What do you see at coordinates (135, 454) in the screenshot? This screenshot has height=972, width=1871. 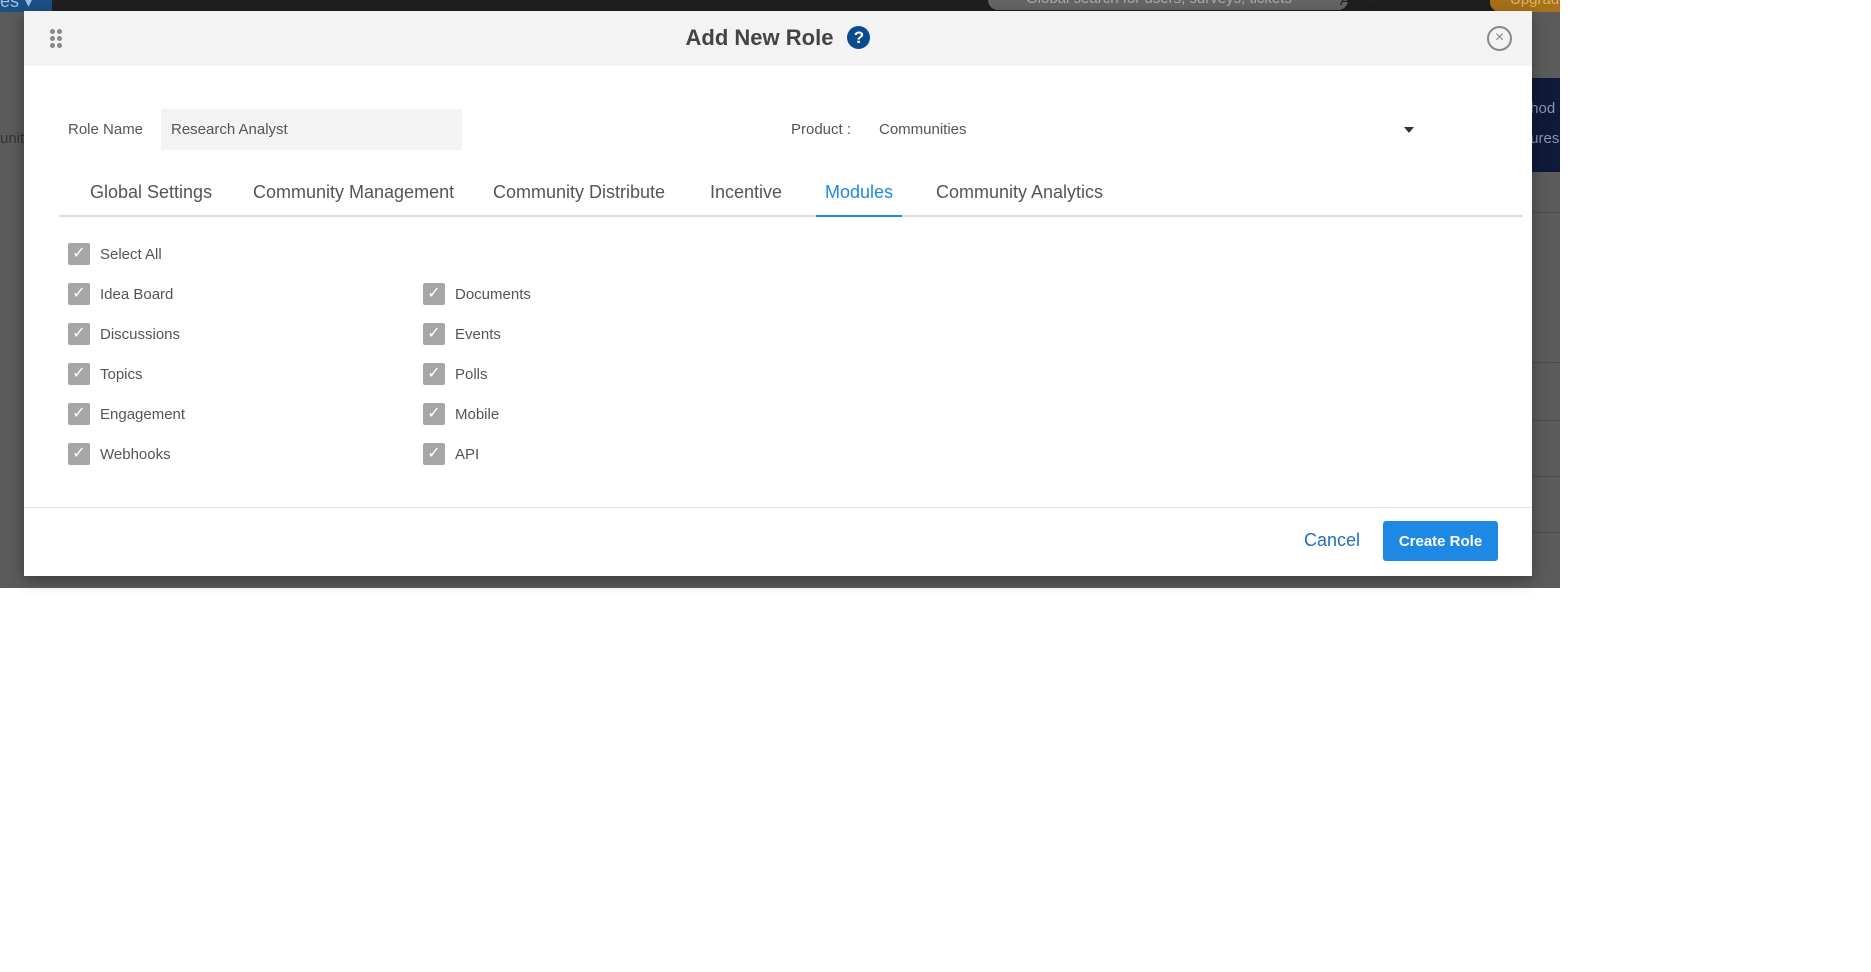 I see `checkbox-label: Webhooks` at bounding box center [135, 454].